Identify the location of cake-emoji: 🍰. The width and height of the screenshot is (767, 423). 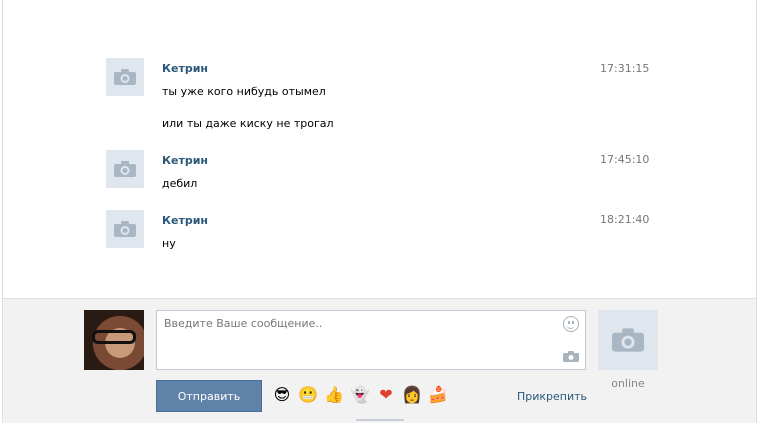
(438, 395).